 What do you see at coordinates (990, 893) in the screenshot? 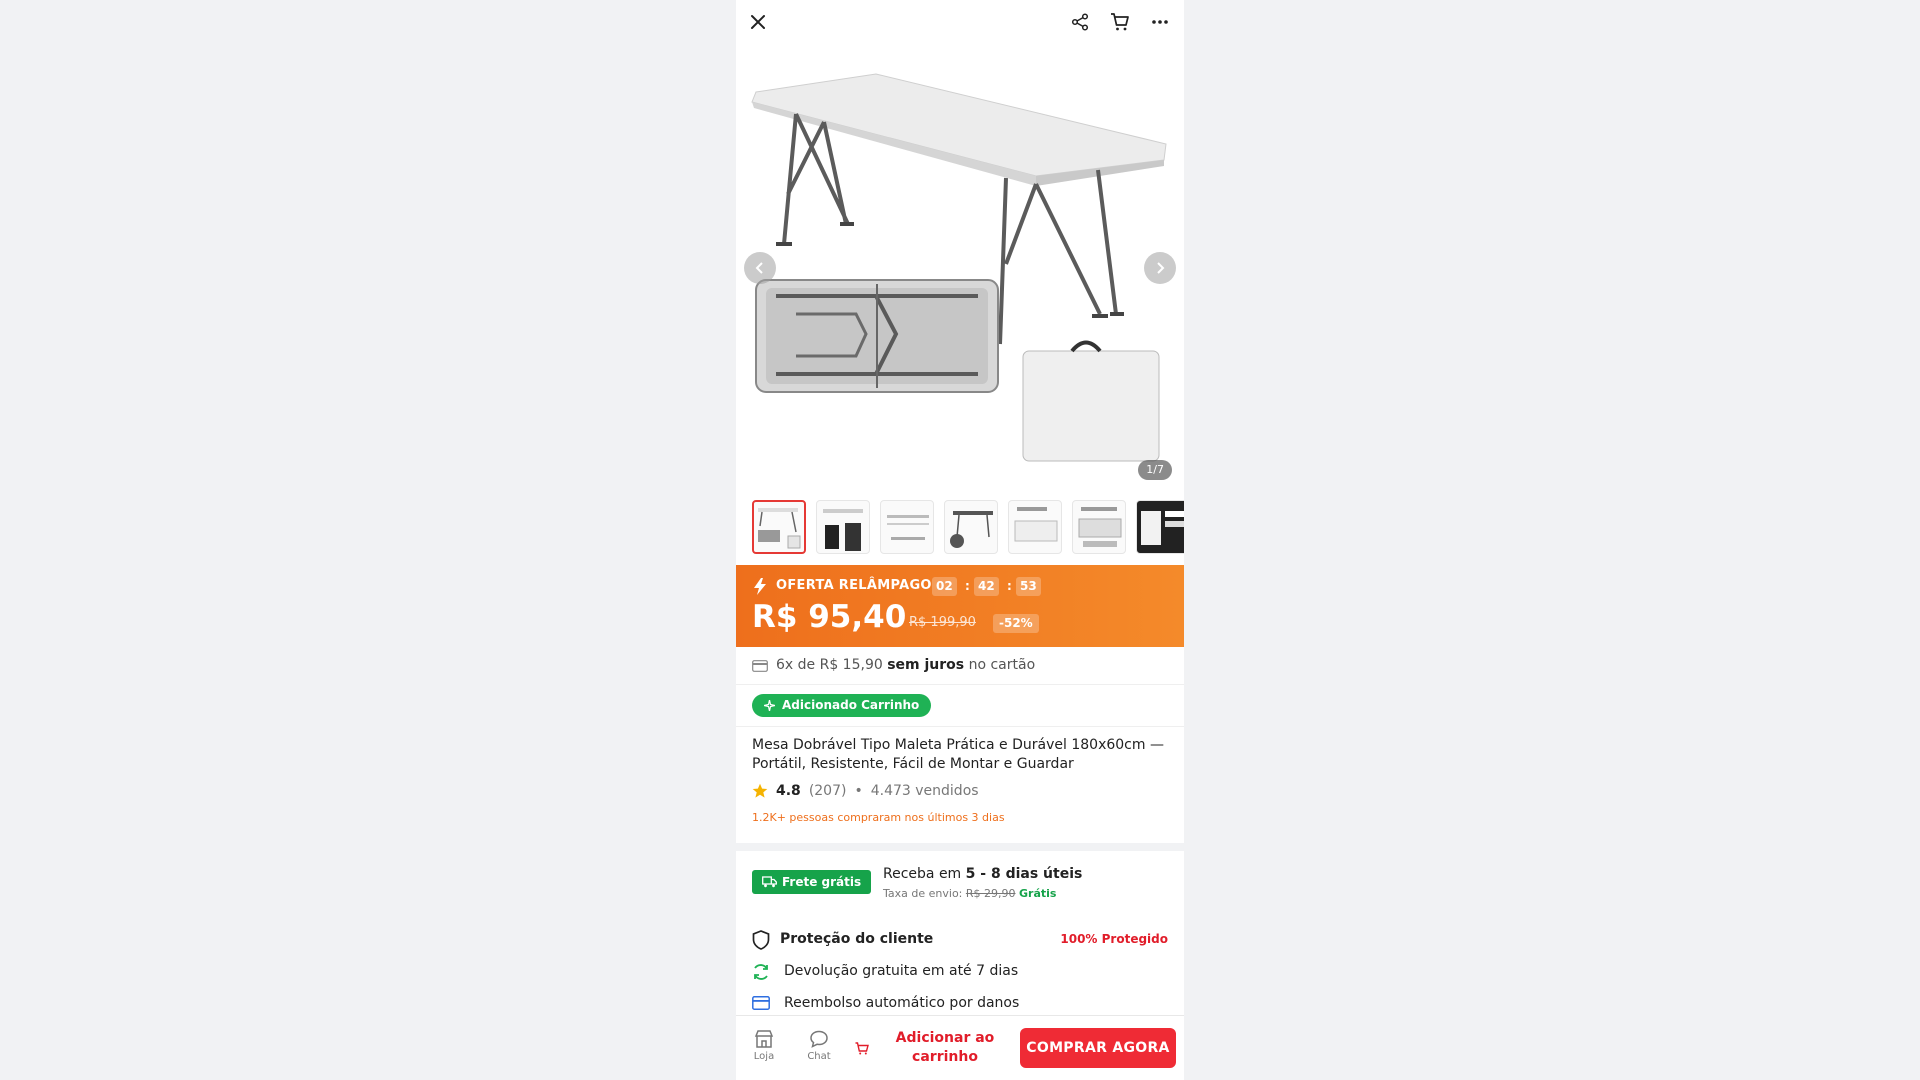
I see `shipping-fee-old: R$ 29,90` at bounding box center [990, 893].